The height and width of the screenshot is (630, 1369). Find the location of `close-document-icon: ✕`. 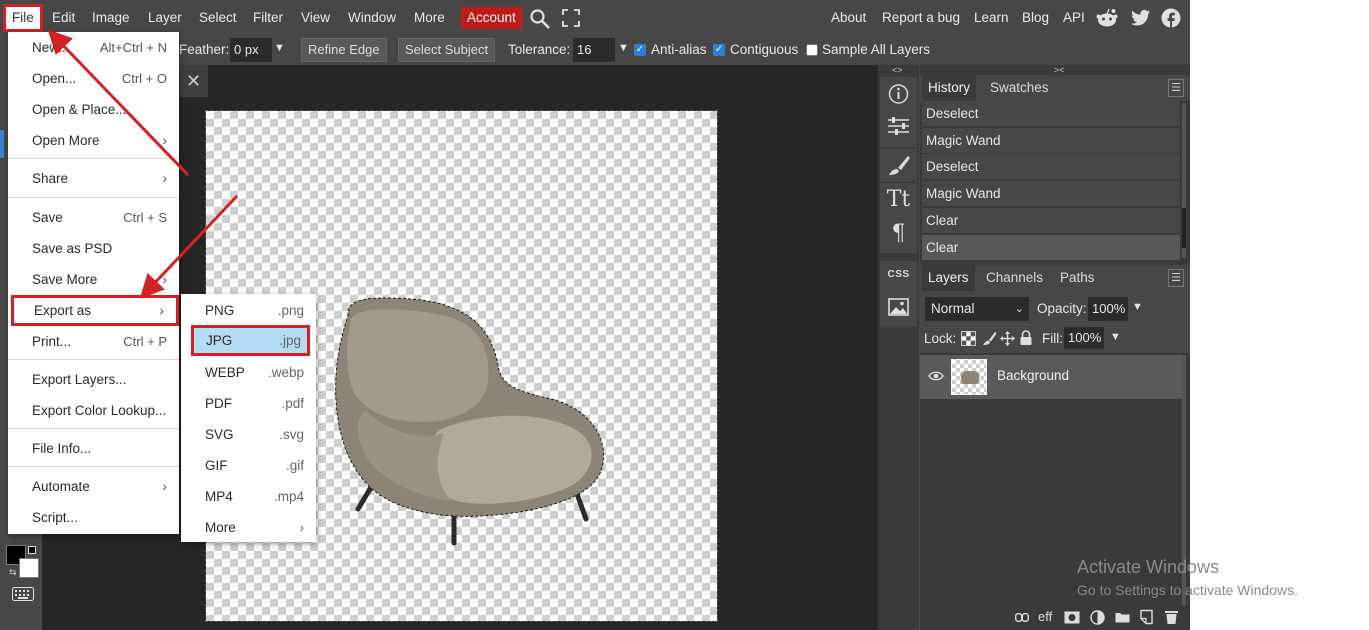

close-document-icon: ✕ is located at coordinates (193, 81).